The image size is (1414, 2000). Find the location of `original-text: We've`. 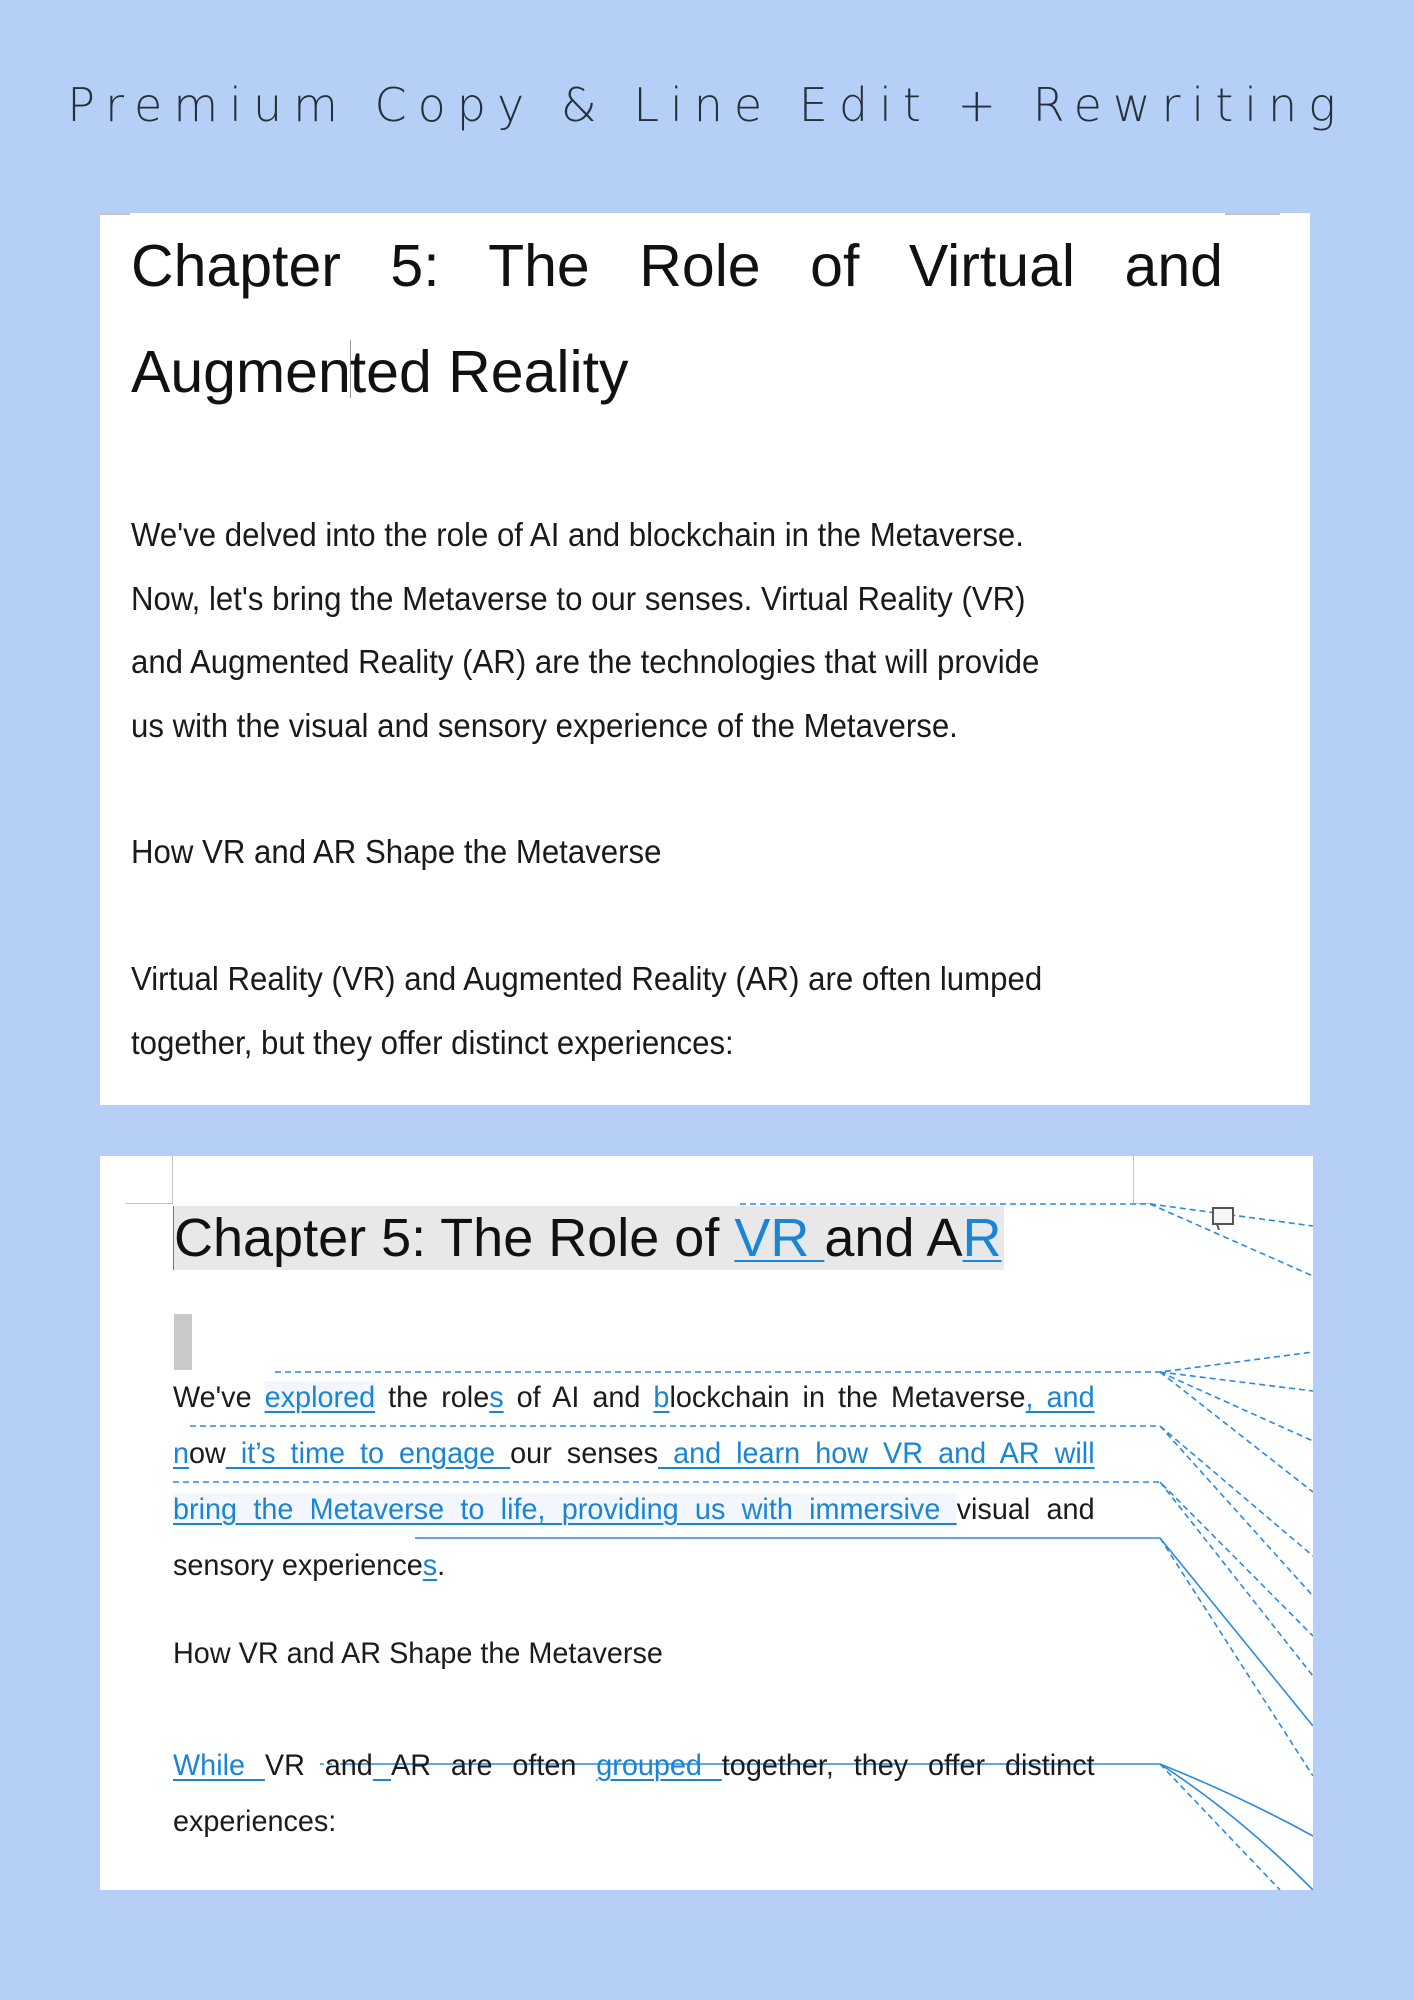

original-text: We've is located at coordinates (219, 1397).